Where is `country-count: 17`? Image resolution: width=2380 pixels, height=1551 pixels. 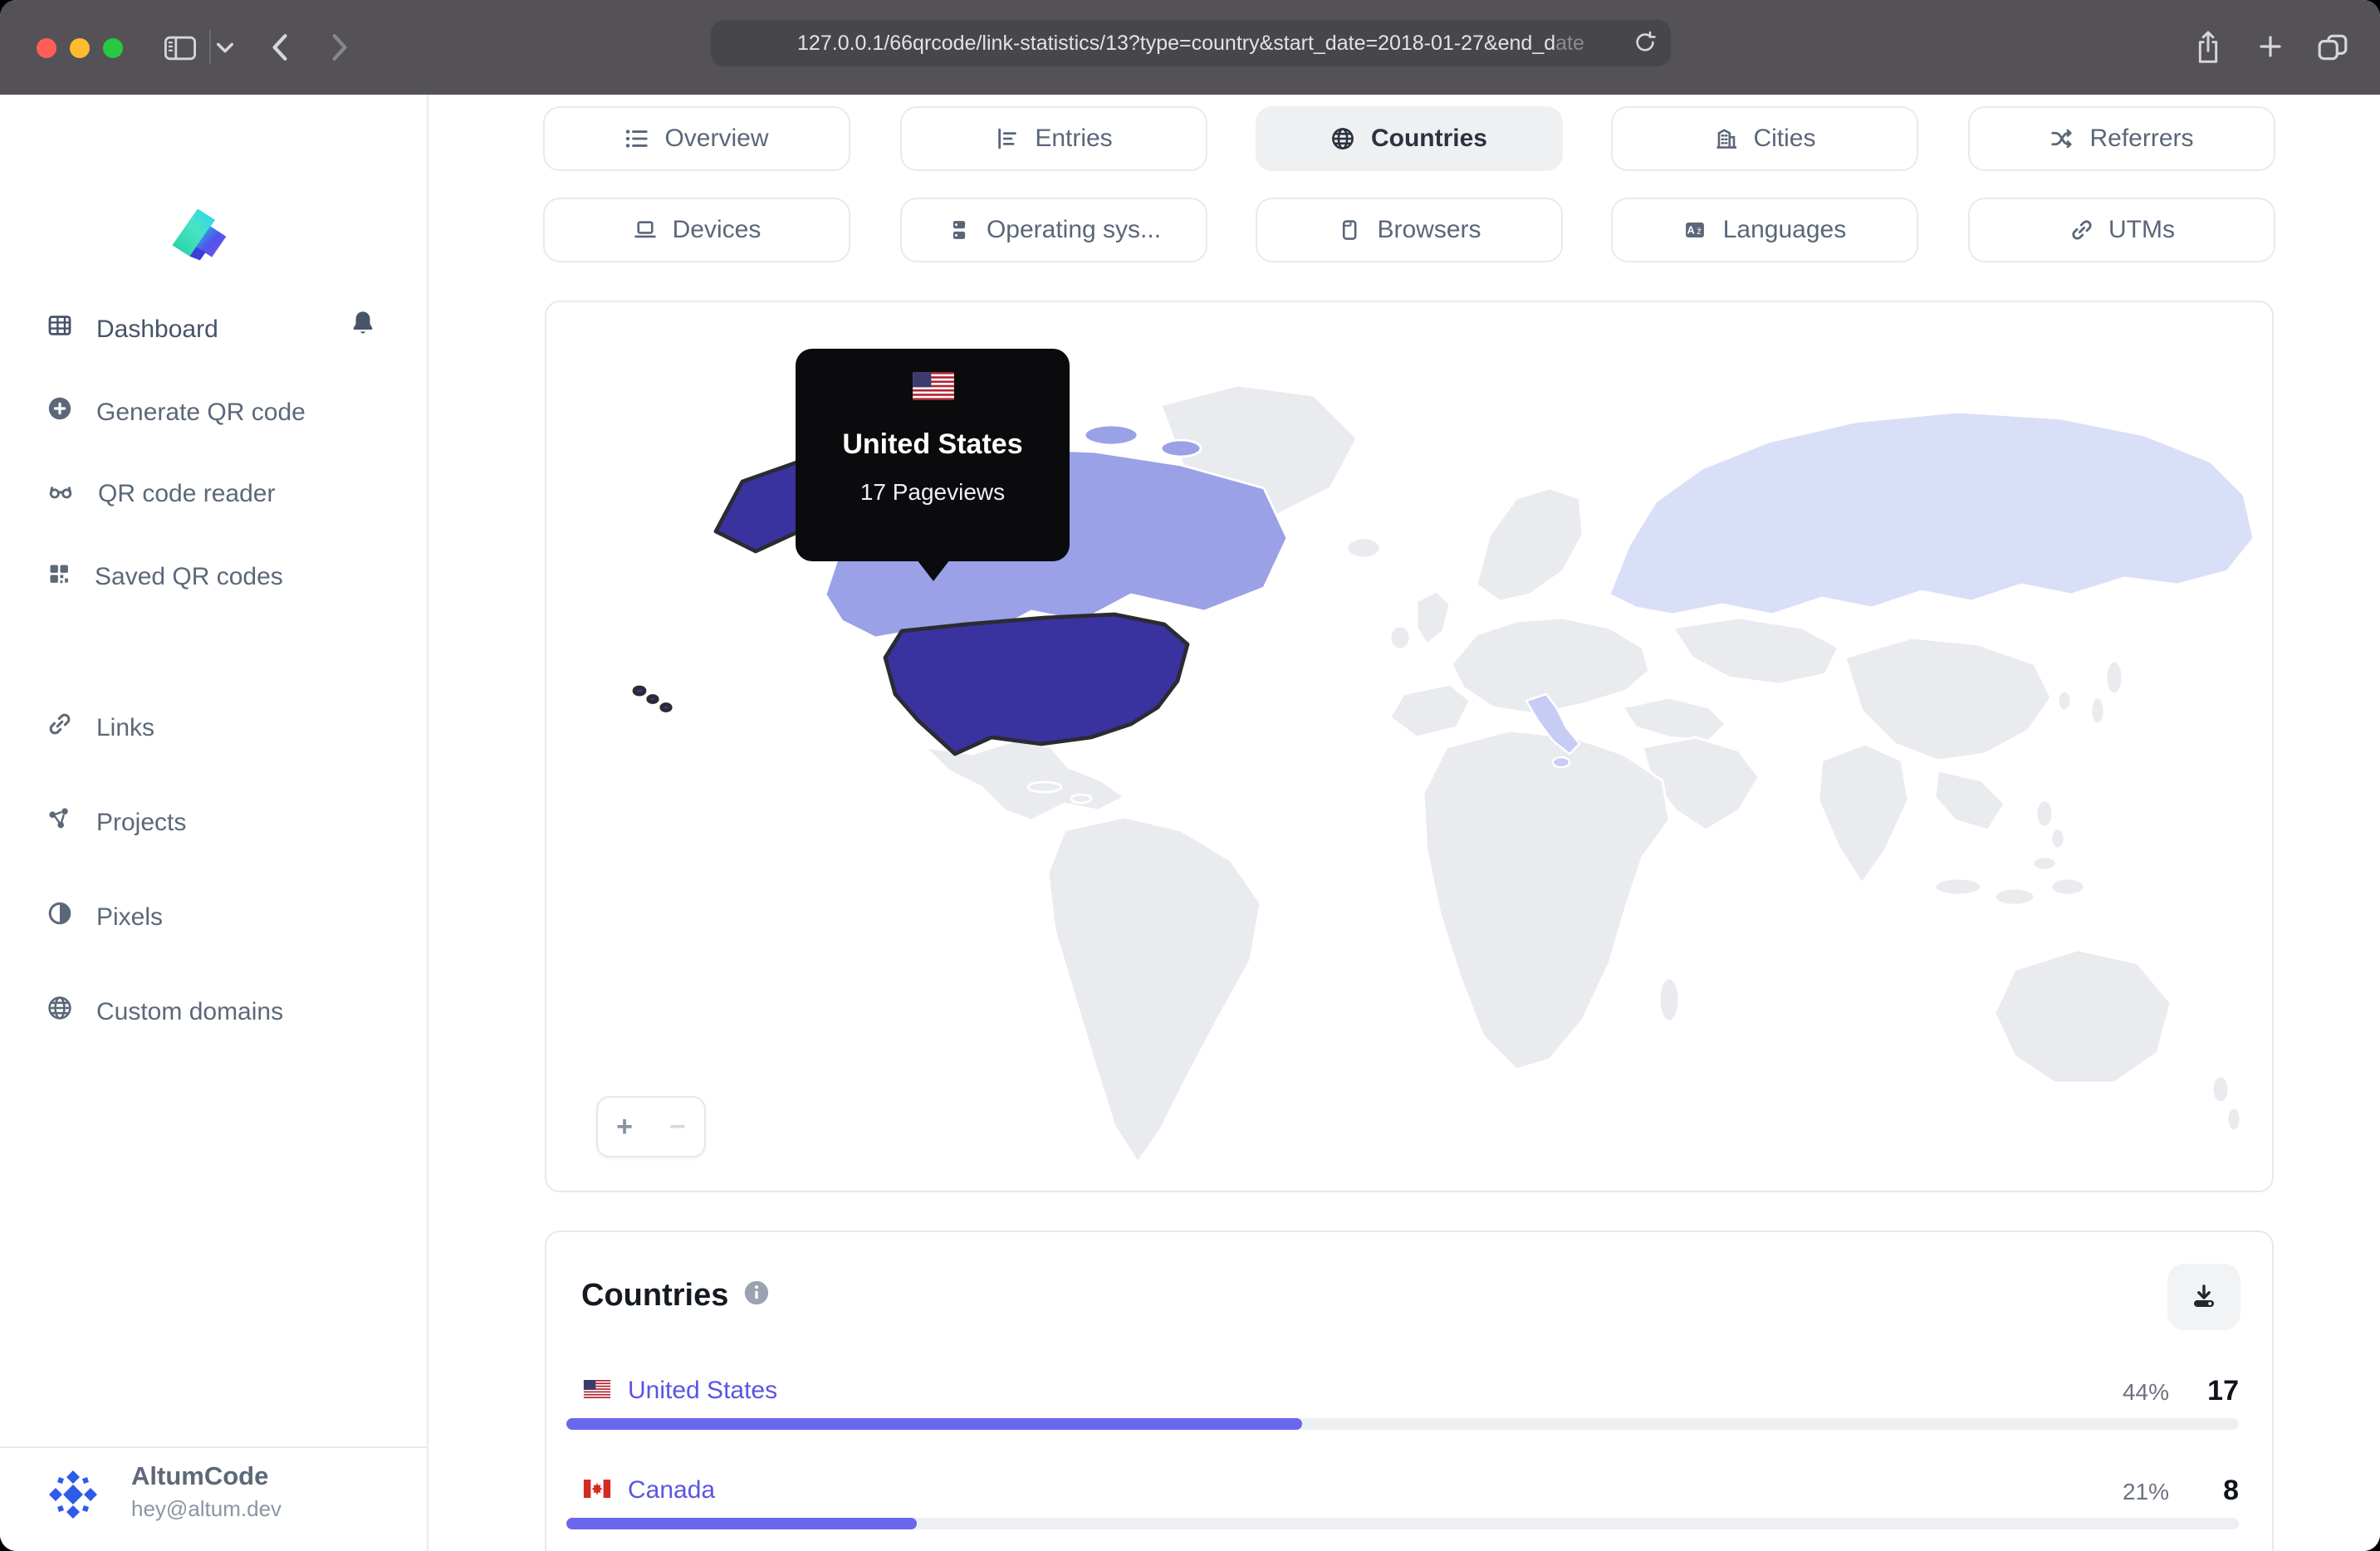
country-count: 17 is located at coordinates (2223, 1390).